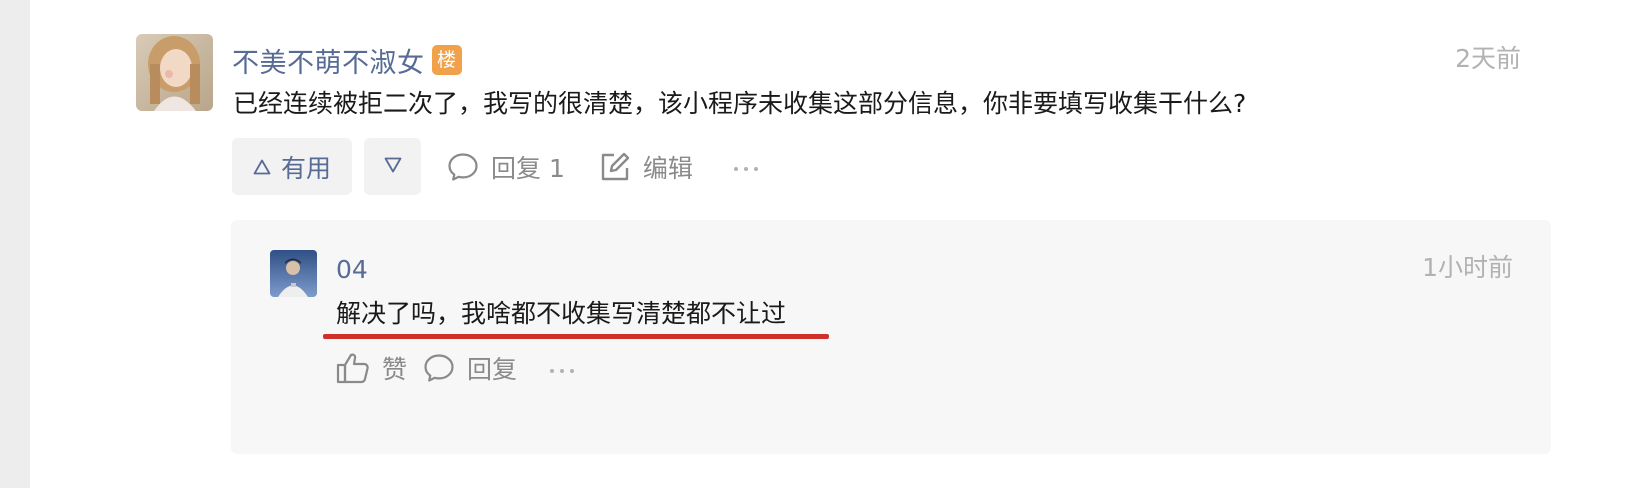 The height and width of the screenshot is (488, 1640). Describe the element at coordinates (615, 167) in the screenshot. I see `edit-icon` at that location.